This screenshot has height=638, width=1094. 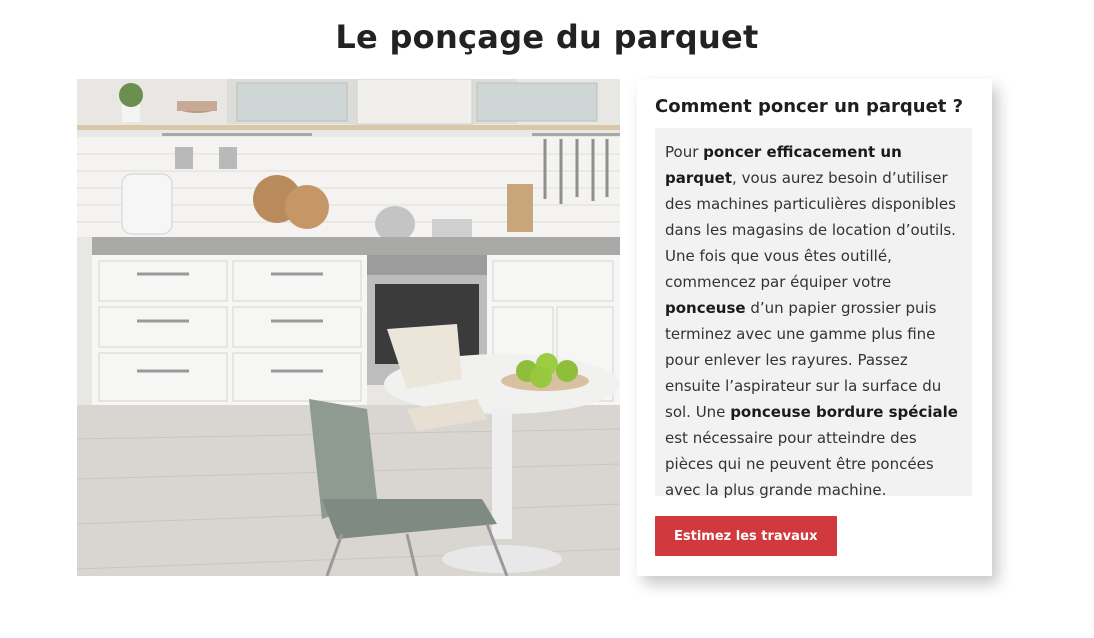 What do you see at coordinates (809, 106) in the screenshot?
I see `card-heading: Comment poncer un parquet ?` at bounding box center [809, 106].